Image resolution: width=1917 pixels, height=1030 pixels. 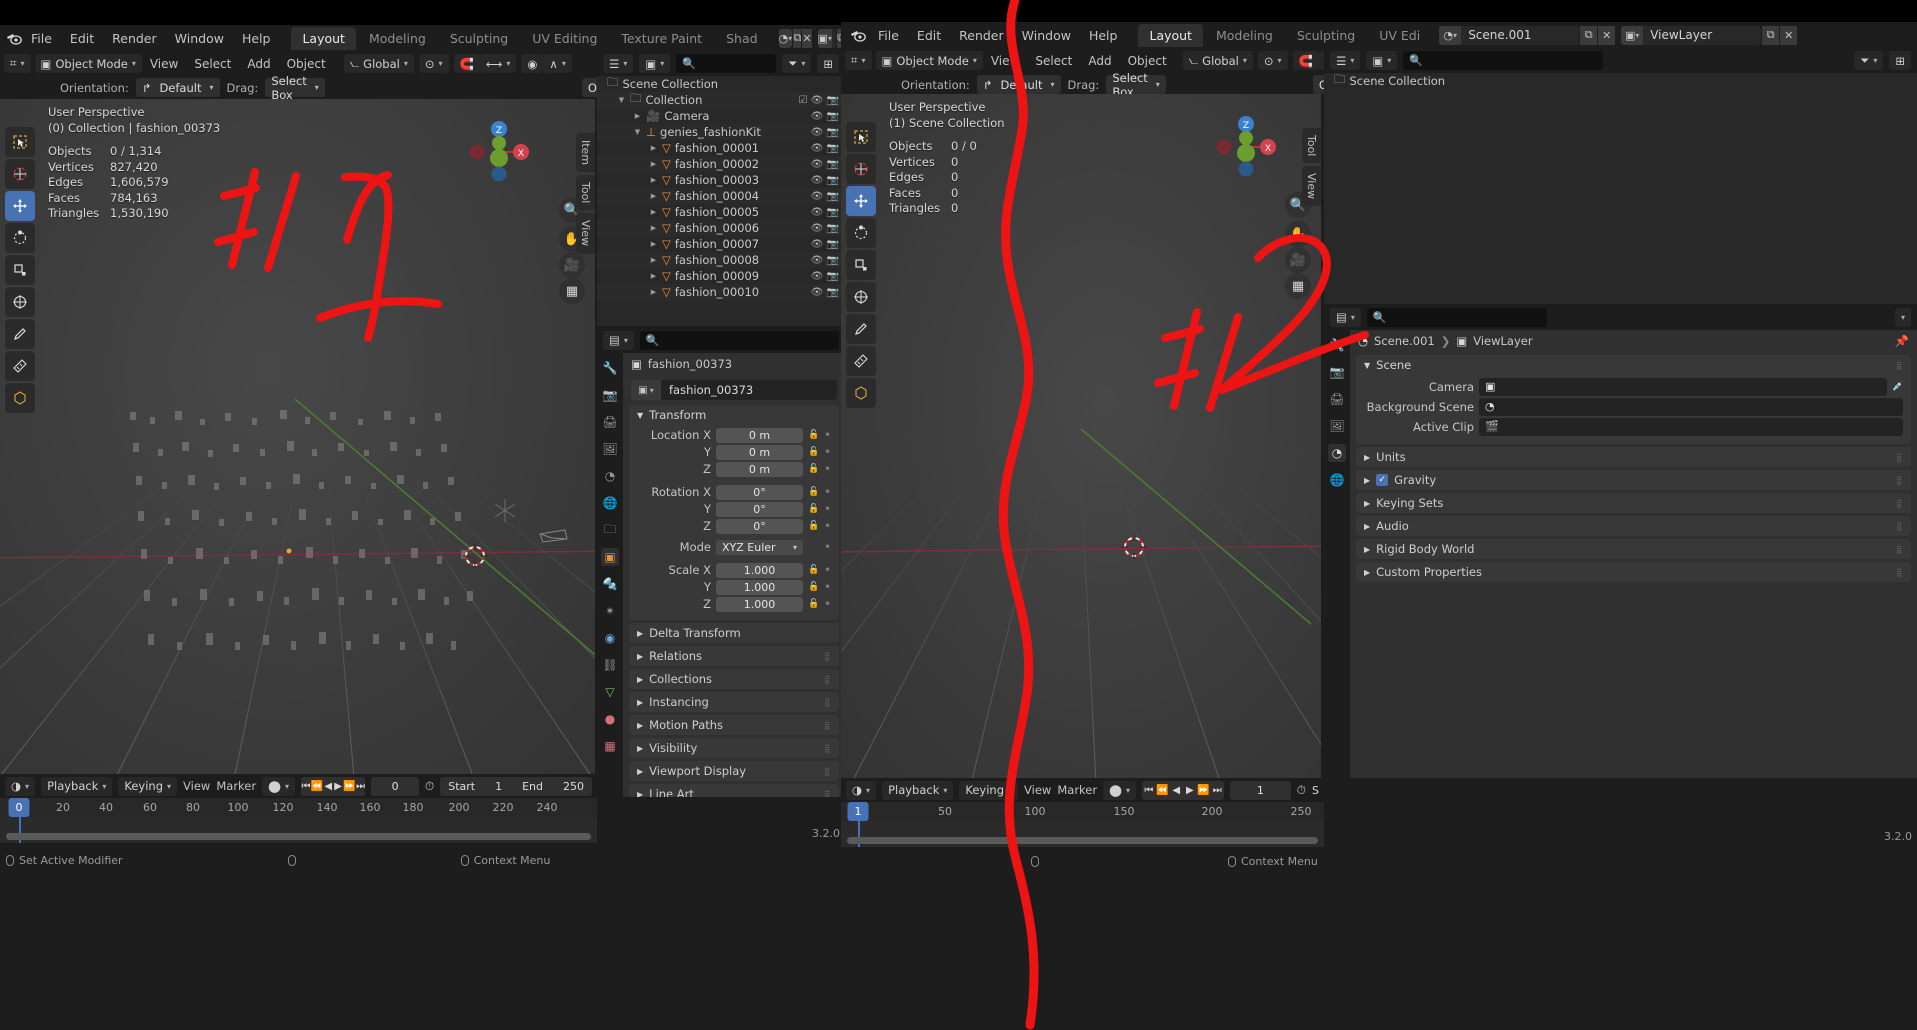 What do you see at coordinates (1298, 286) in the screenshot?
I see `grid-icon: ▦` at bounding box center [1298, 286].